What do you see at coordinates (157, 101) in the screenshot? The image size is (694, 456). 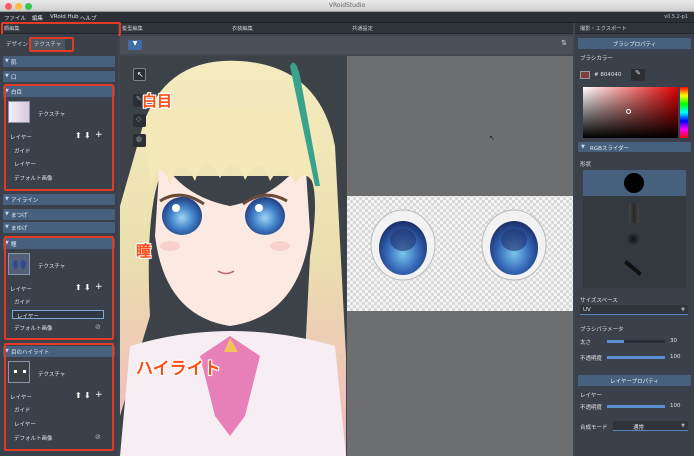 I see `annotation-white-eye: 白目` at bounding box center [157, 101].